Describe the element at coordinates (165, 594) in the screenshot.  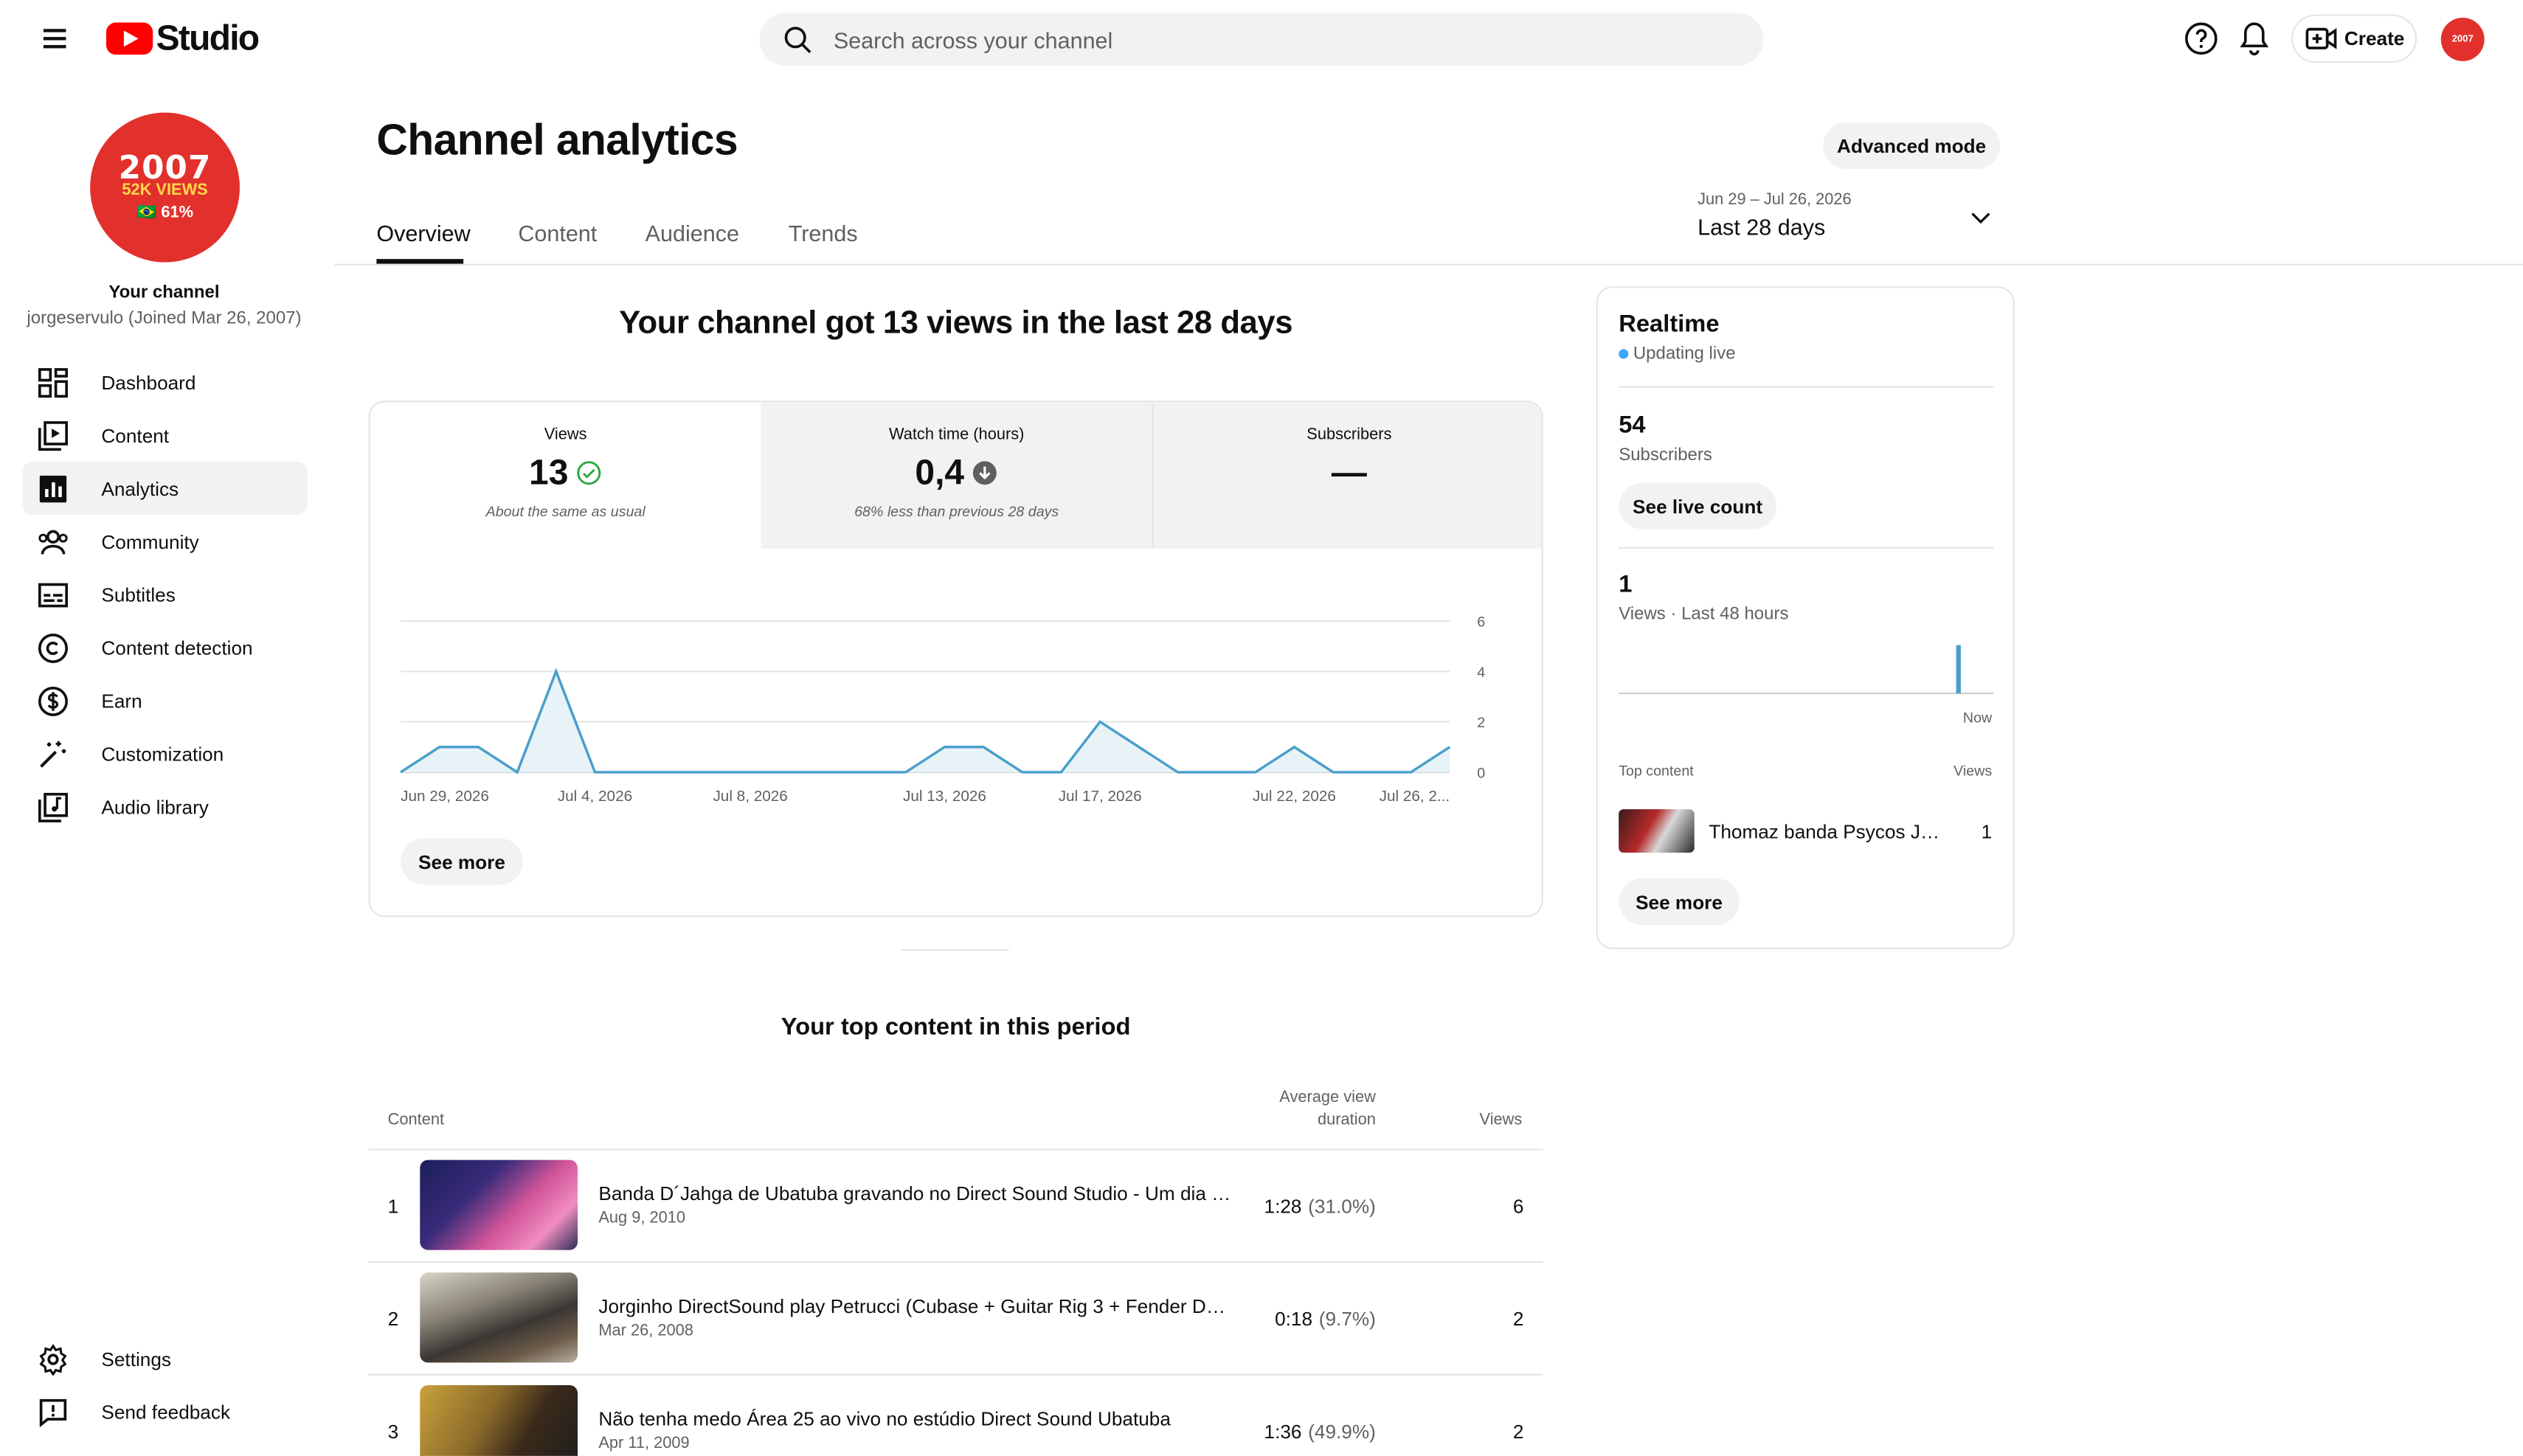
I see `sidebar-item-subtitles: Subtitles` at that location.